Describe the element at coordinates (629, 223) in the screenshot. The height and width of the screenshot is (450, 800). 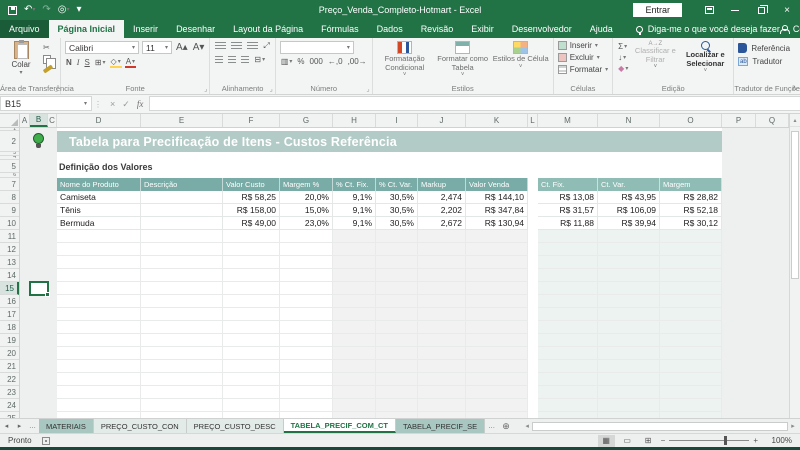
I see `table-cell: R$ 39,94` at that location.